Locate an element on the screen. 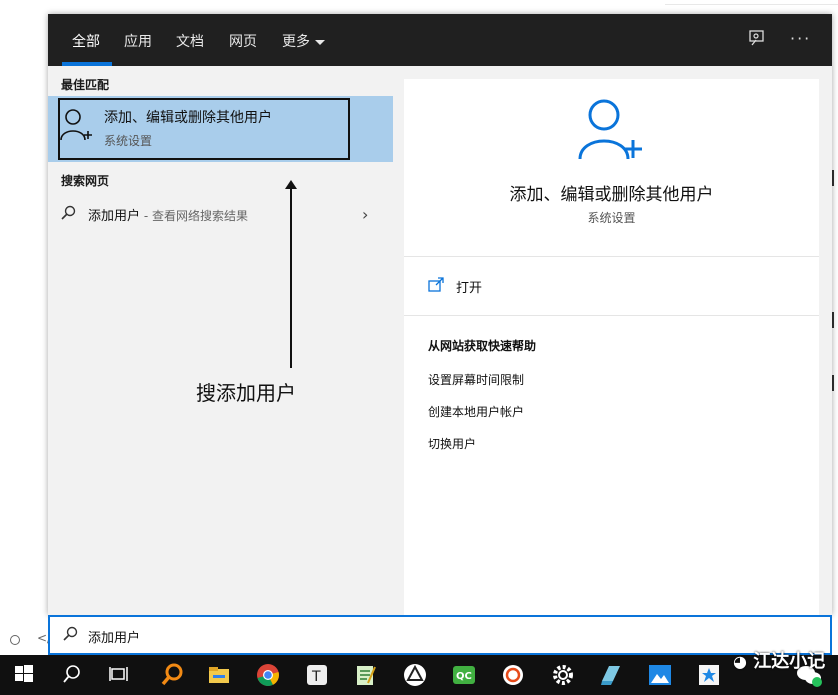 The height and width of the screenshot is (695, 838). best-match-title: 添加、编辑或删除其他用户 is located at coordinates (188, 118).